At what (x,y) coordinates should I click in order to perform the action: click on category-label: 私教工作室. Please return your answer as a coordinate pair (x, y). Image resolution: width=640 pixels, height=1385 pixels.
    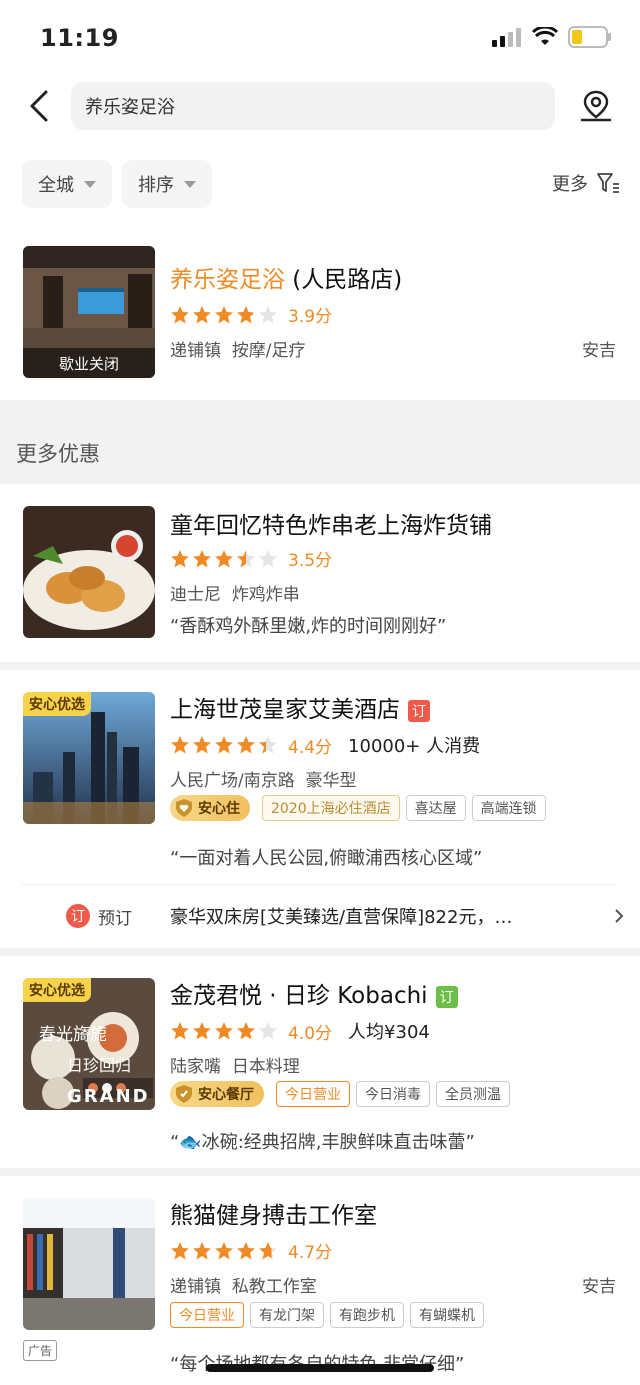
    Looking at the image, I should click on (274, 1287).